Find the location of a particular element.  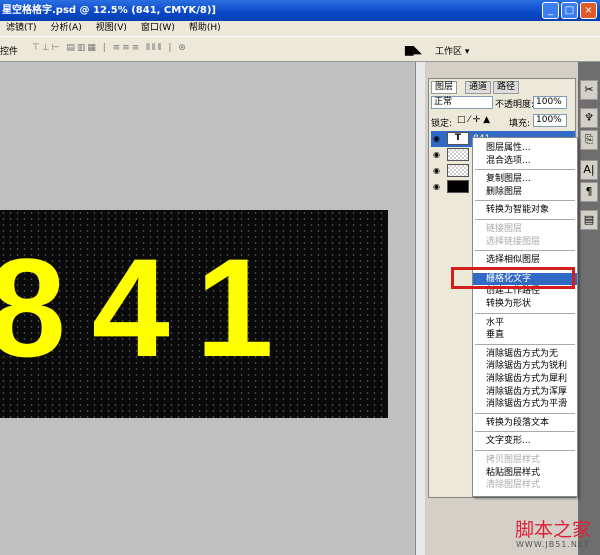

menu-item: 消除锯齿方式为平滑 is located at coordinates (525, 404).